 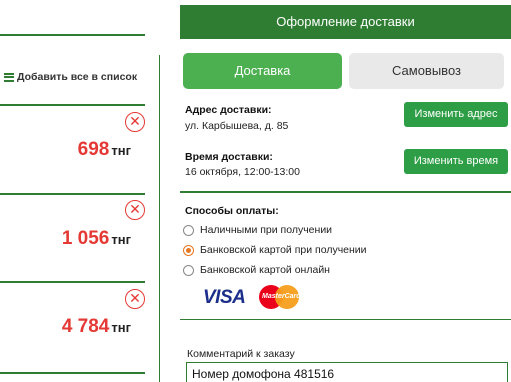 I want to click on mastercard-logo-text: MasterCard, so click(x=281, y=296).